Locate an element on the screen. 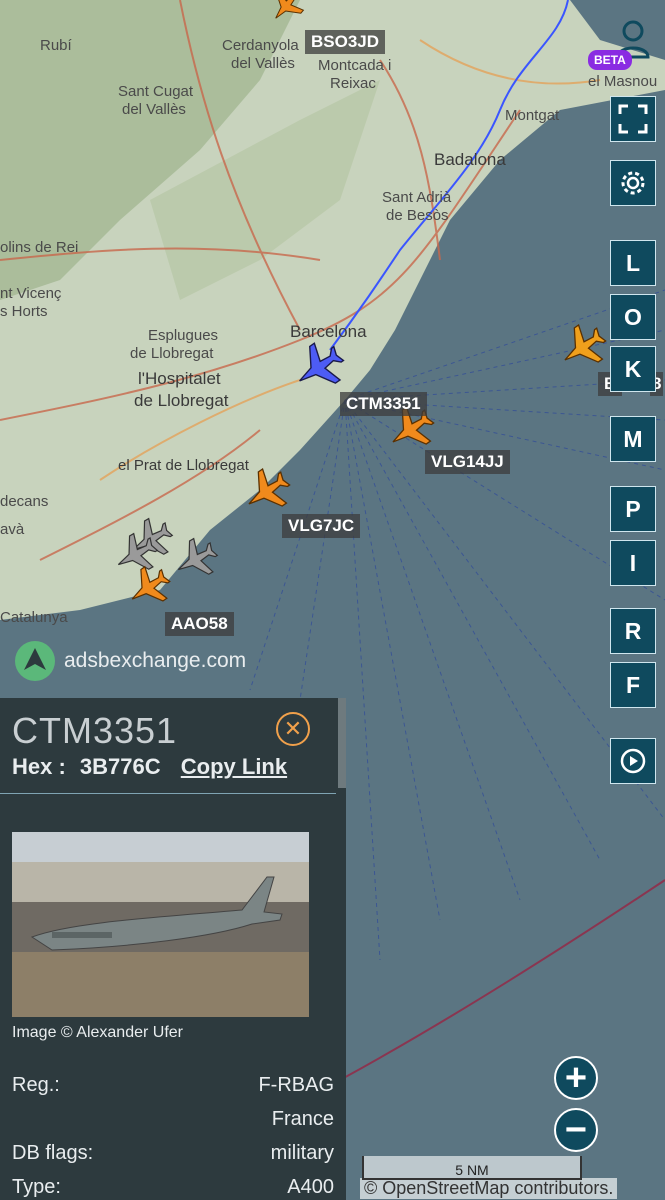 The image size is (665, 1200). place-vicenc: nt Vicenç is located at coordinates (31, 293).